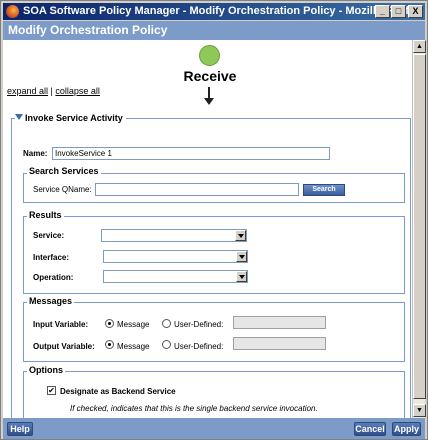 The height and width of the screenshot is (440, 428). What do you see at coordinates (214, 30) in the screenshot?
I see `dialog-header: Modify Orchestration Policy` at bounding box center [214, 30].